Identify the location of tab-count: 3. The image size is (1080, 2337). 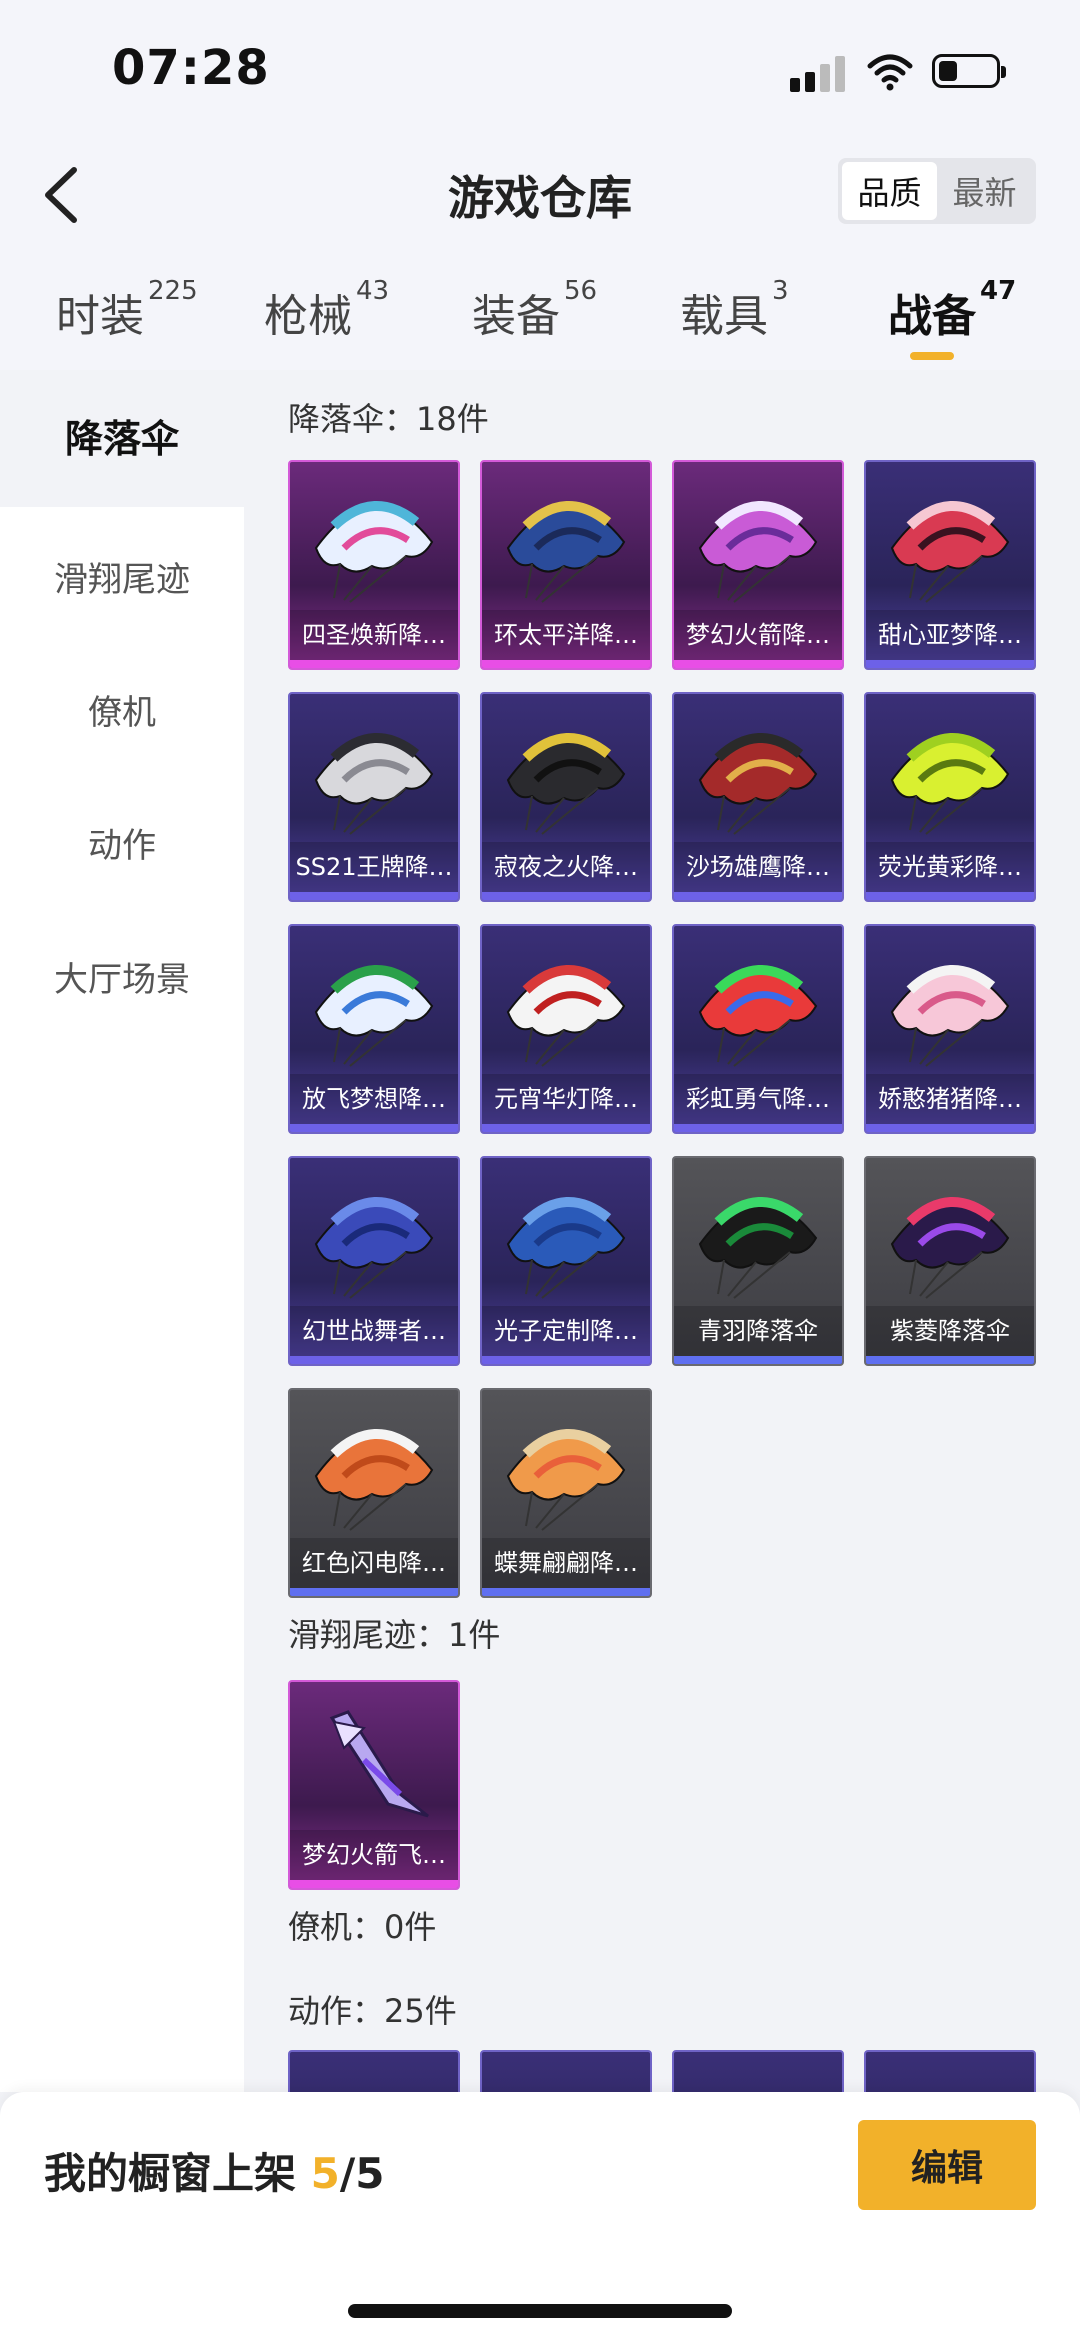
(780, 291).